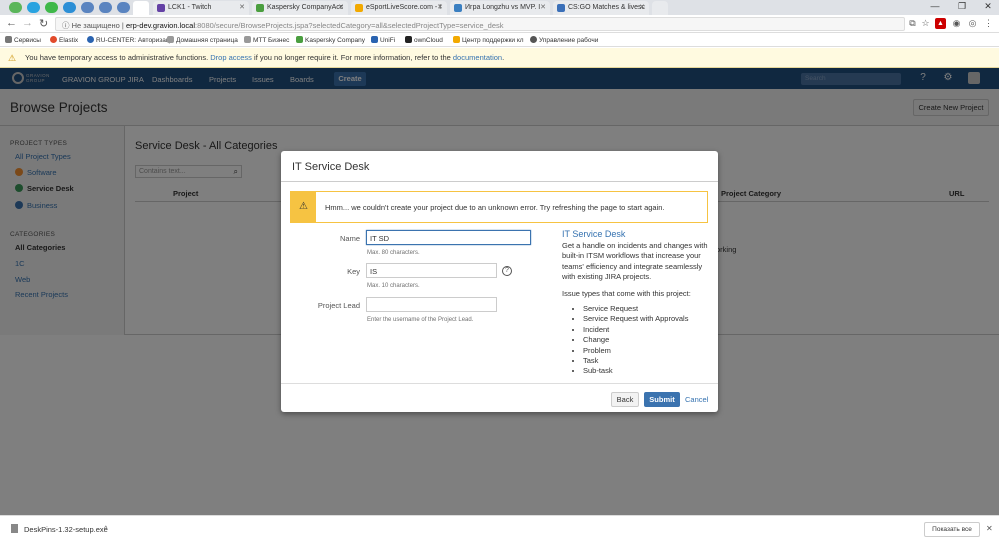 This screenshot has height=541, width=999. I want to click on bookmark-star-icon: ☆, so click(925, 23).